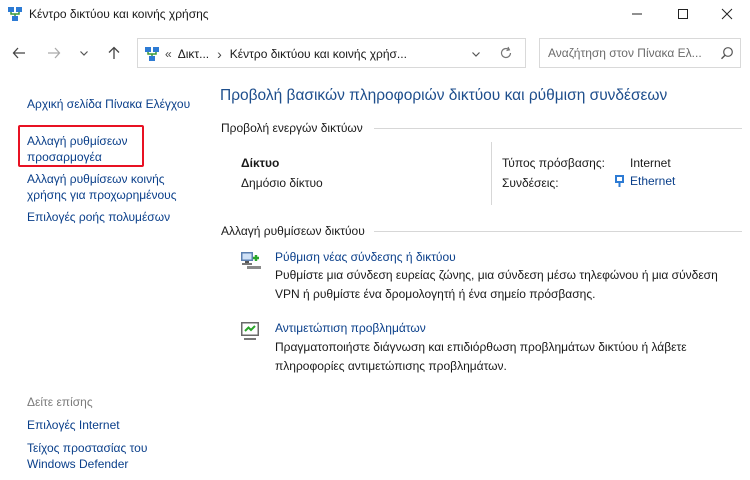 The image size is (750, 480). What do you see at coordinates (119, 14) in the screenshot?
I see `window-title: Κέντρο δικτύου και κοινής χρήσης` at bounding box center [119, 14].